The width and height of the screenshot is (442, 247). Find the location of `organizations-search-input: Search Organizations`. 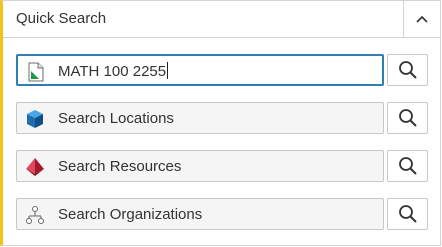

organizations-search-input: Search Organizations is located at coordinates (200, 214).